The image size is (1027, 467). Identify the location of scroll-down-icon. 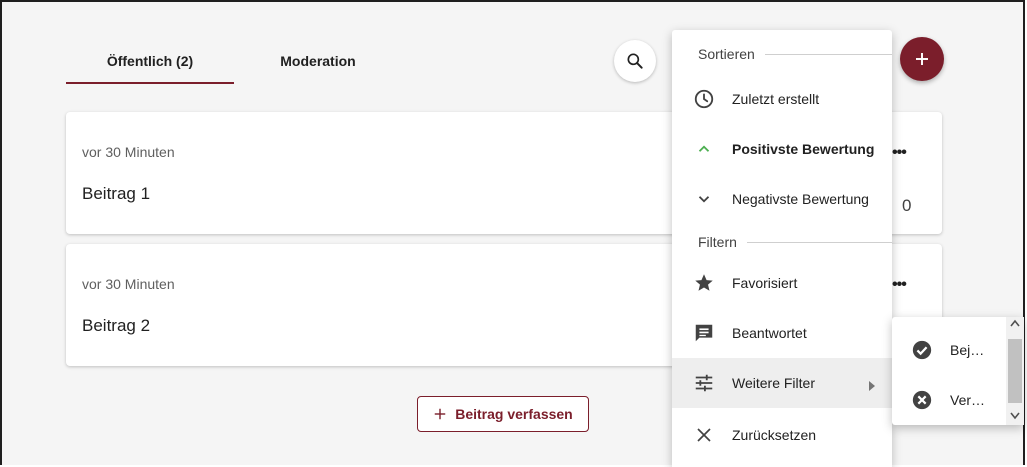
(1015, 417).